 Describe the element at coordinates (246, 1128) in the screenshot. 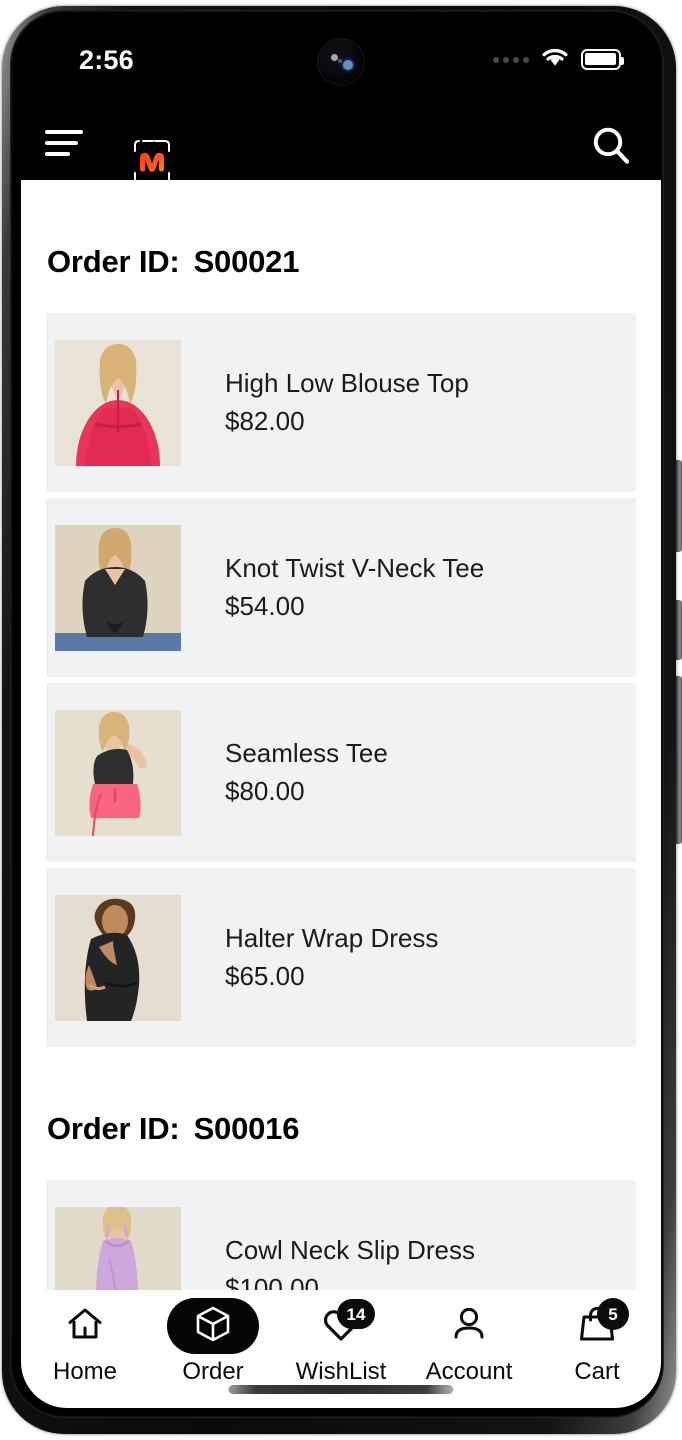

I see `order-id-value: S00016` at that location.